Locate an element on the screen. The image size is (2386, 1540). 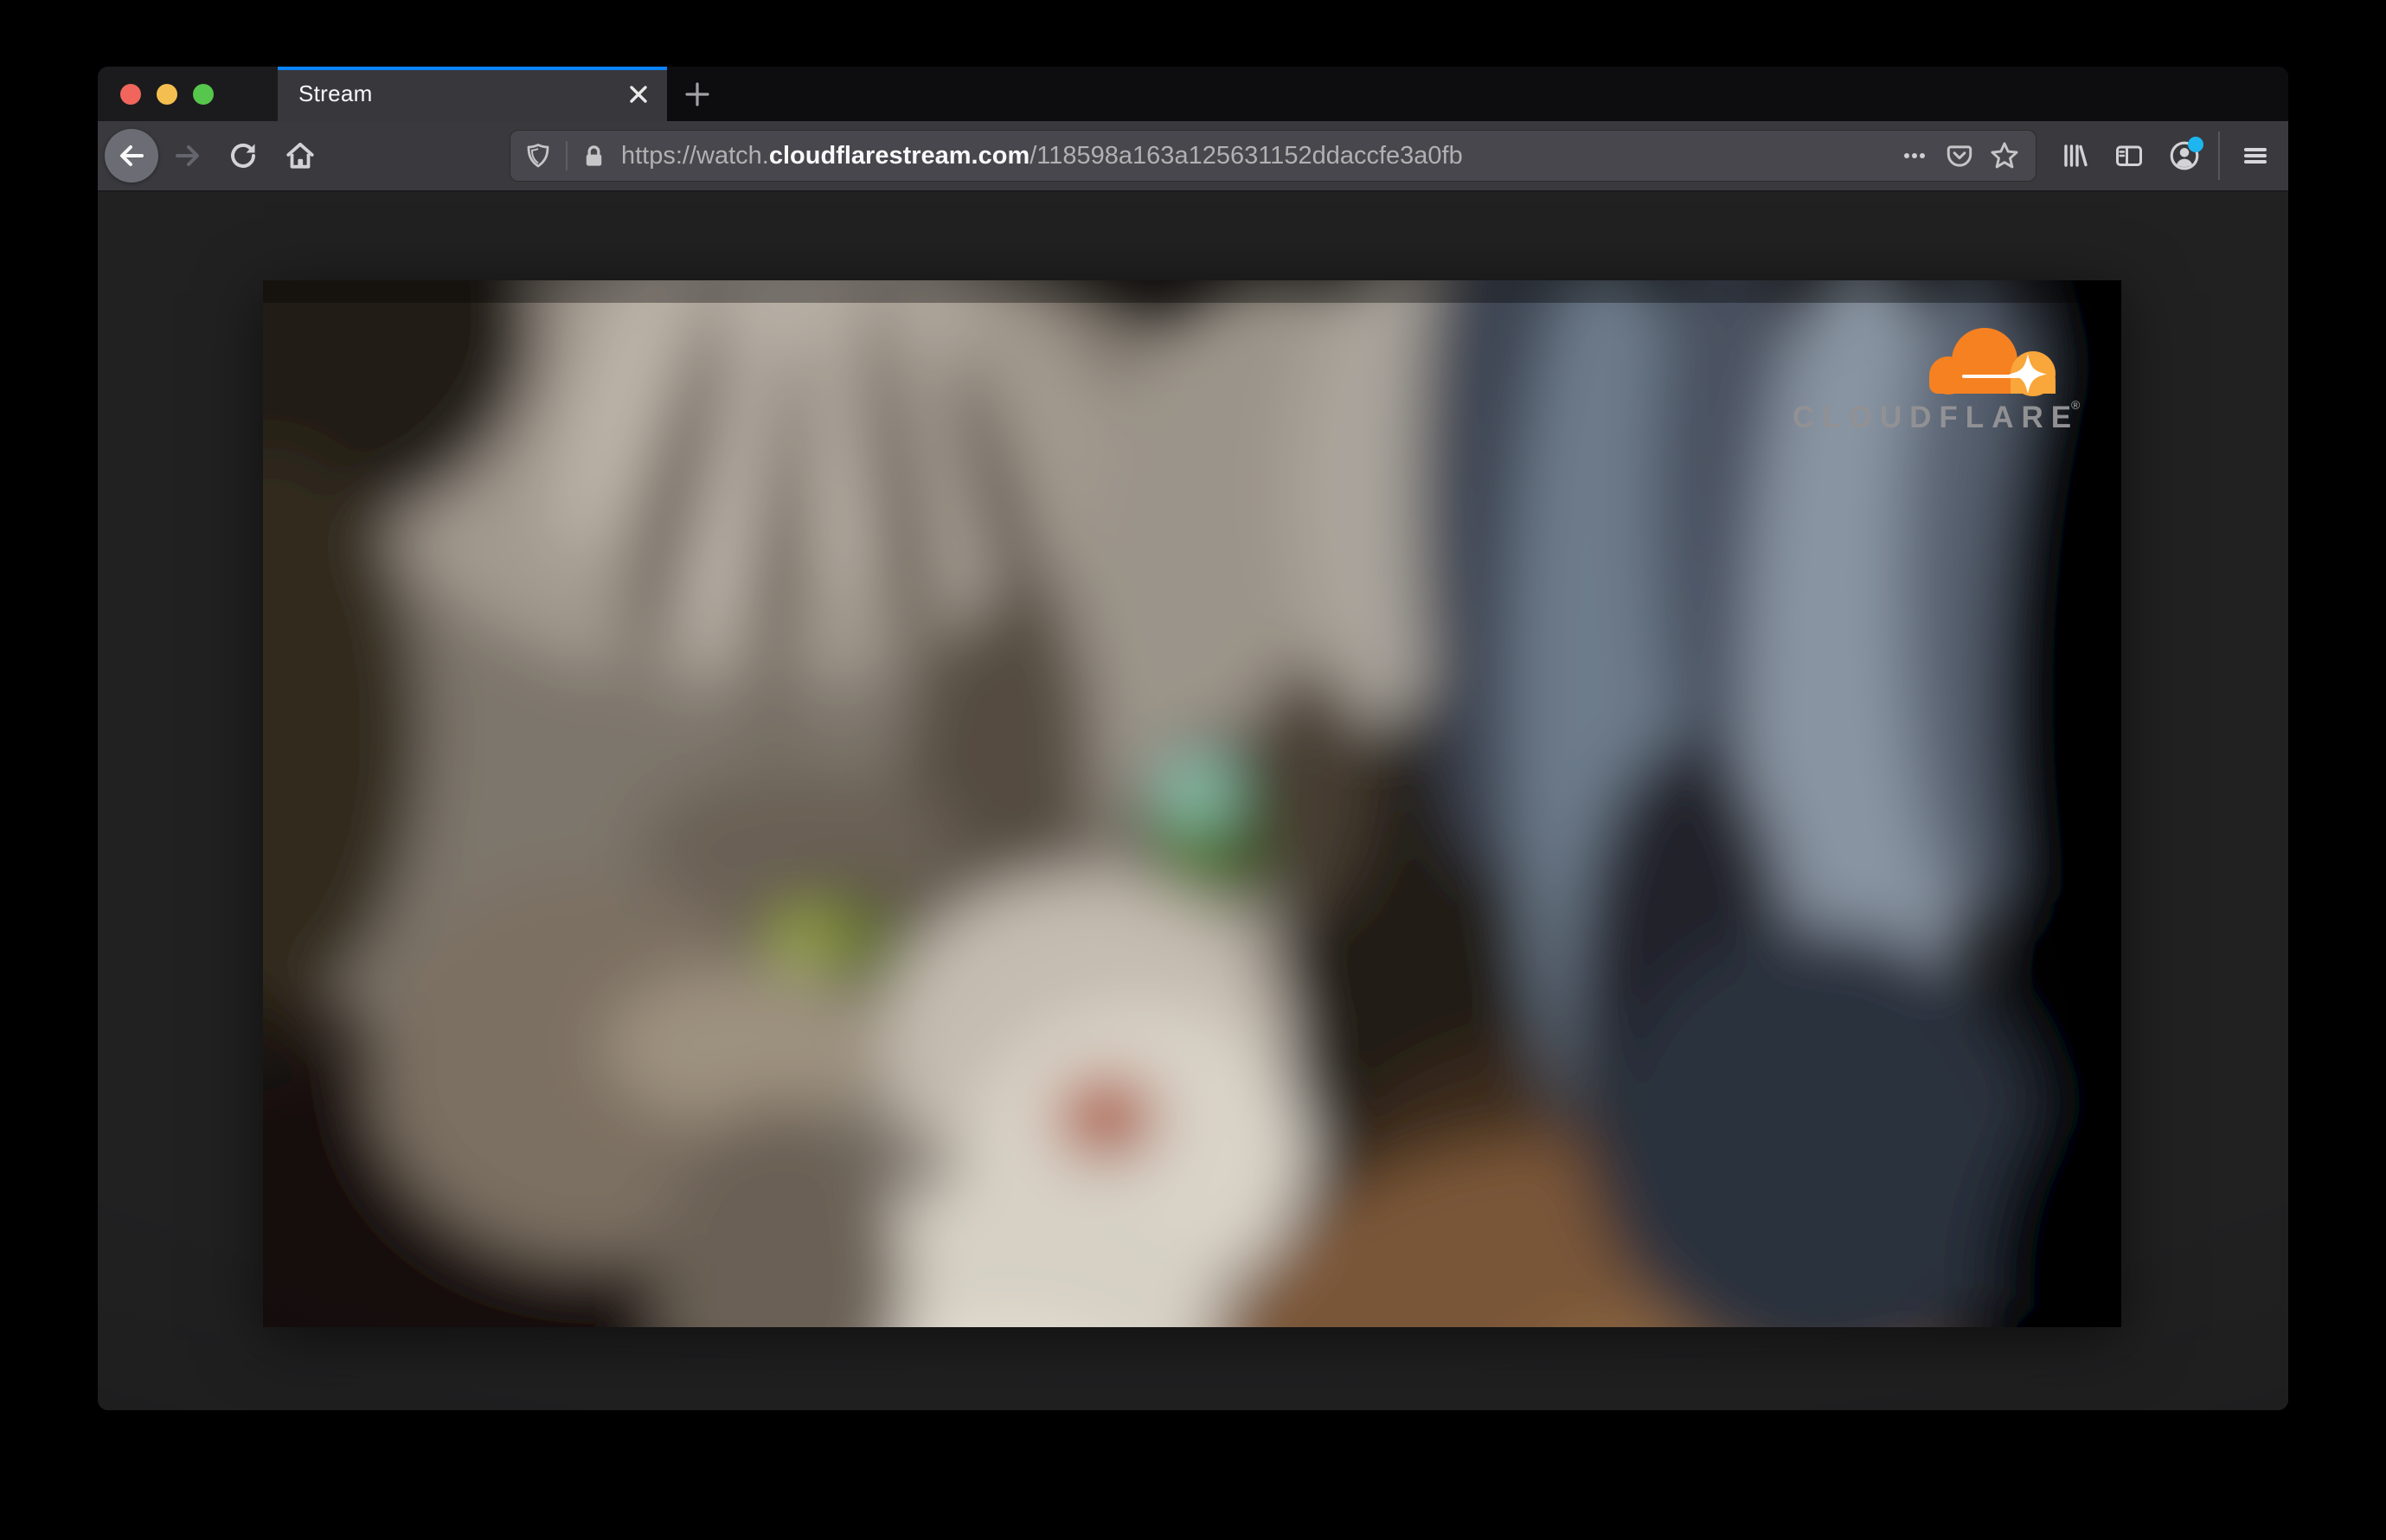
plus-icon is located at coordinates (697, 93).